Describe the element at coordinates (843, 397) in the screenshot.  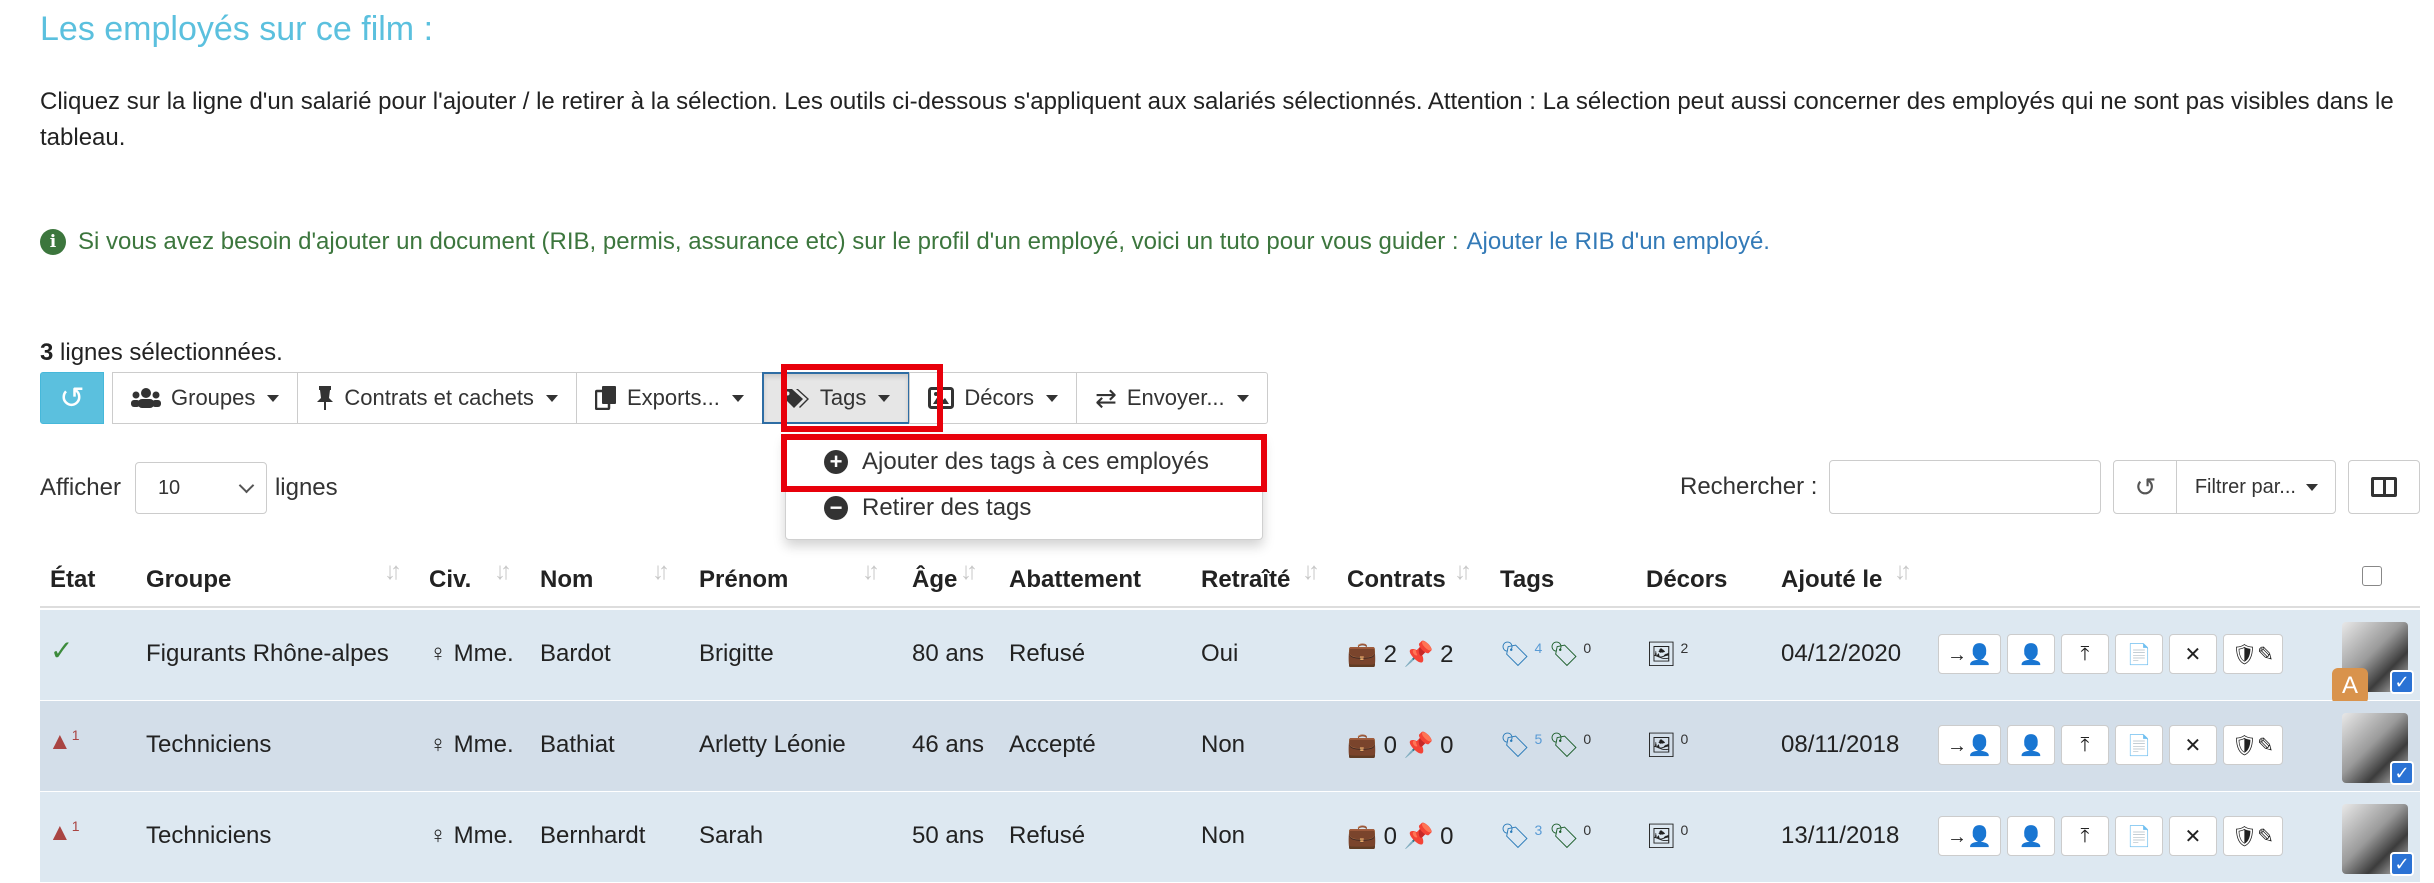
I see `tags-label: Tags` at that location.